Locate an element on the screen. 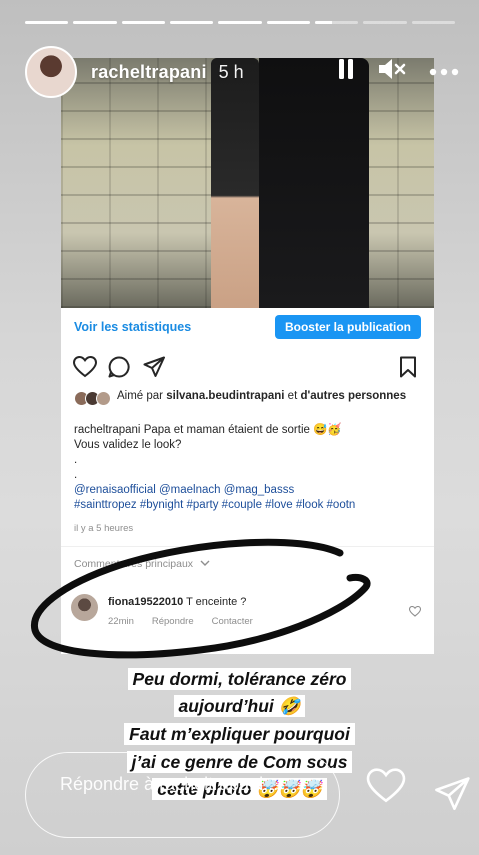  caption-line2: Vous validez le look? is located at coordinates (128, 445).